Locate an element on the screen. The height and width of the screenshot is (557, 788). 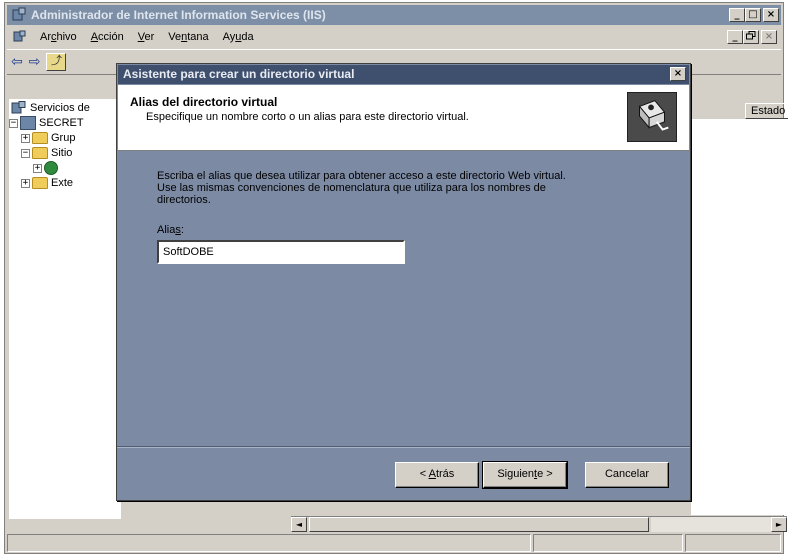
status-bar is located at coordinates (394, 543).